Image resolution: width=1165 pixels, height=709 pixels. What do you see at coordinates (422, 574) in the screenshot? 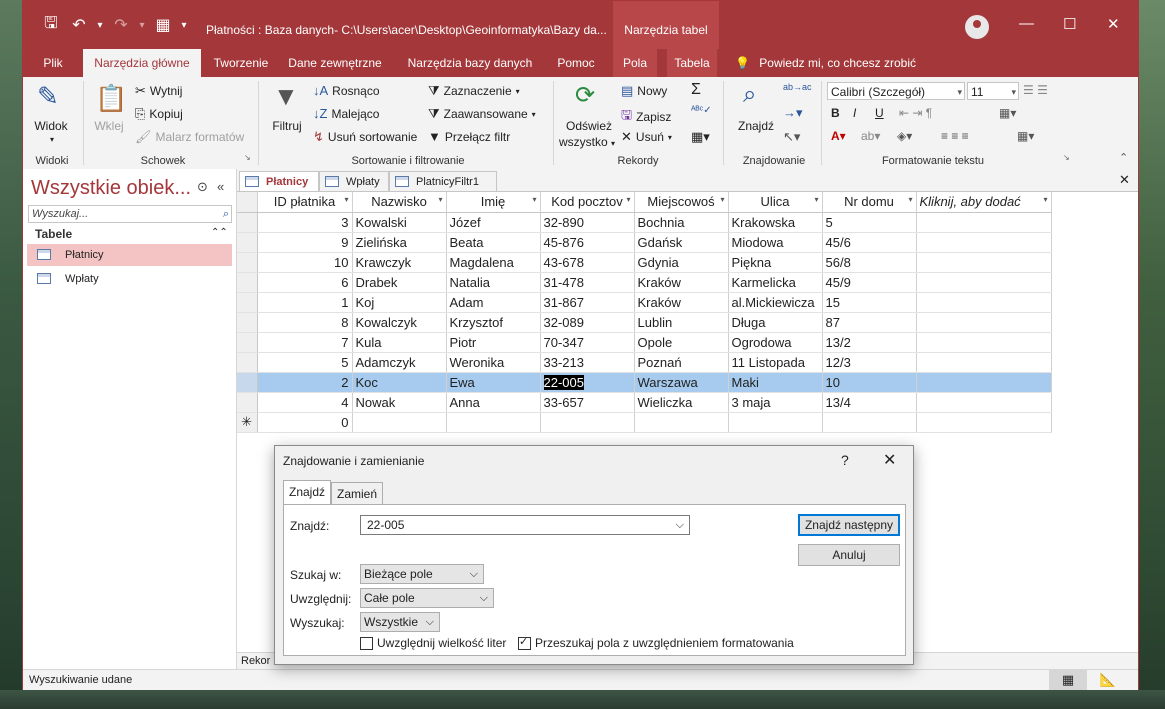
I see `look-in-select: Bieżące pole ⌵` at bounding box center [422, 574].